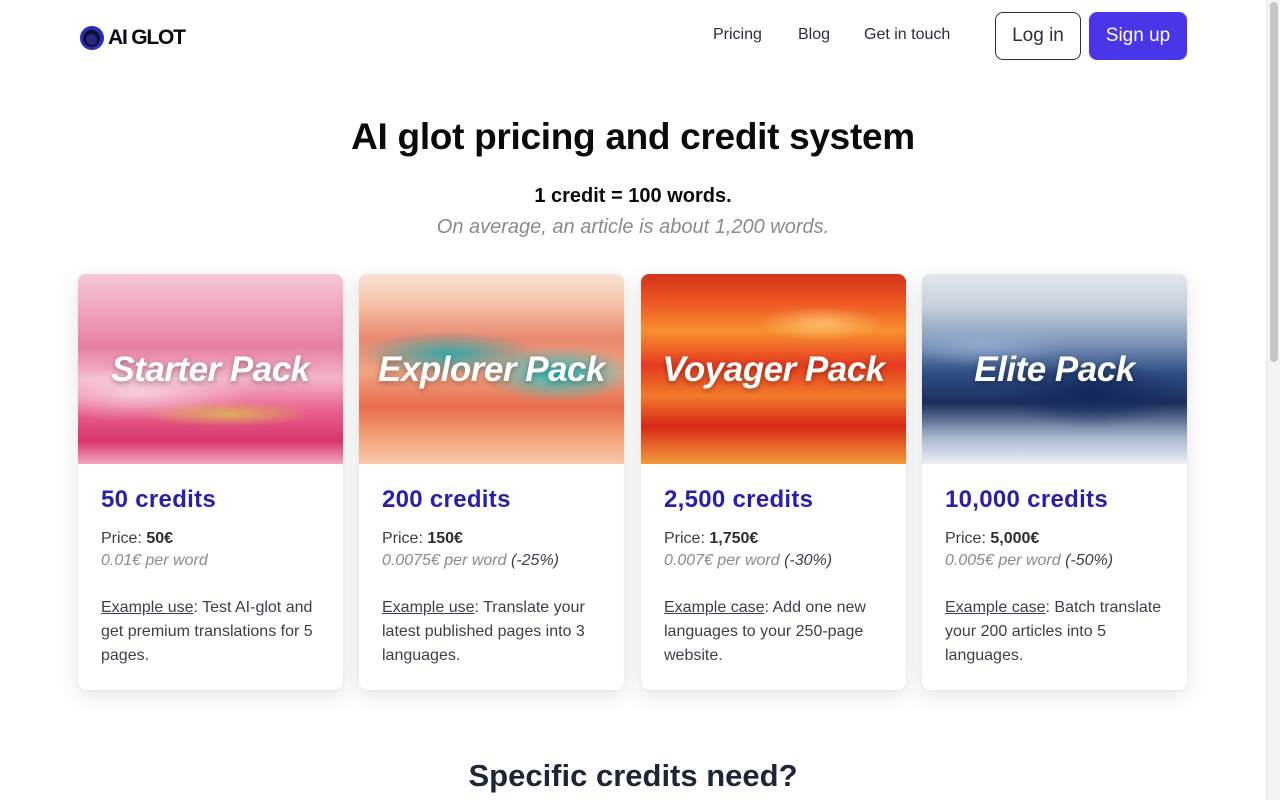 Image resolution: width=1280 pixels, height=800 pixels. I want to click on price-value: 50€, so click(160, 538).